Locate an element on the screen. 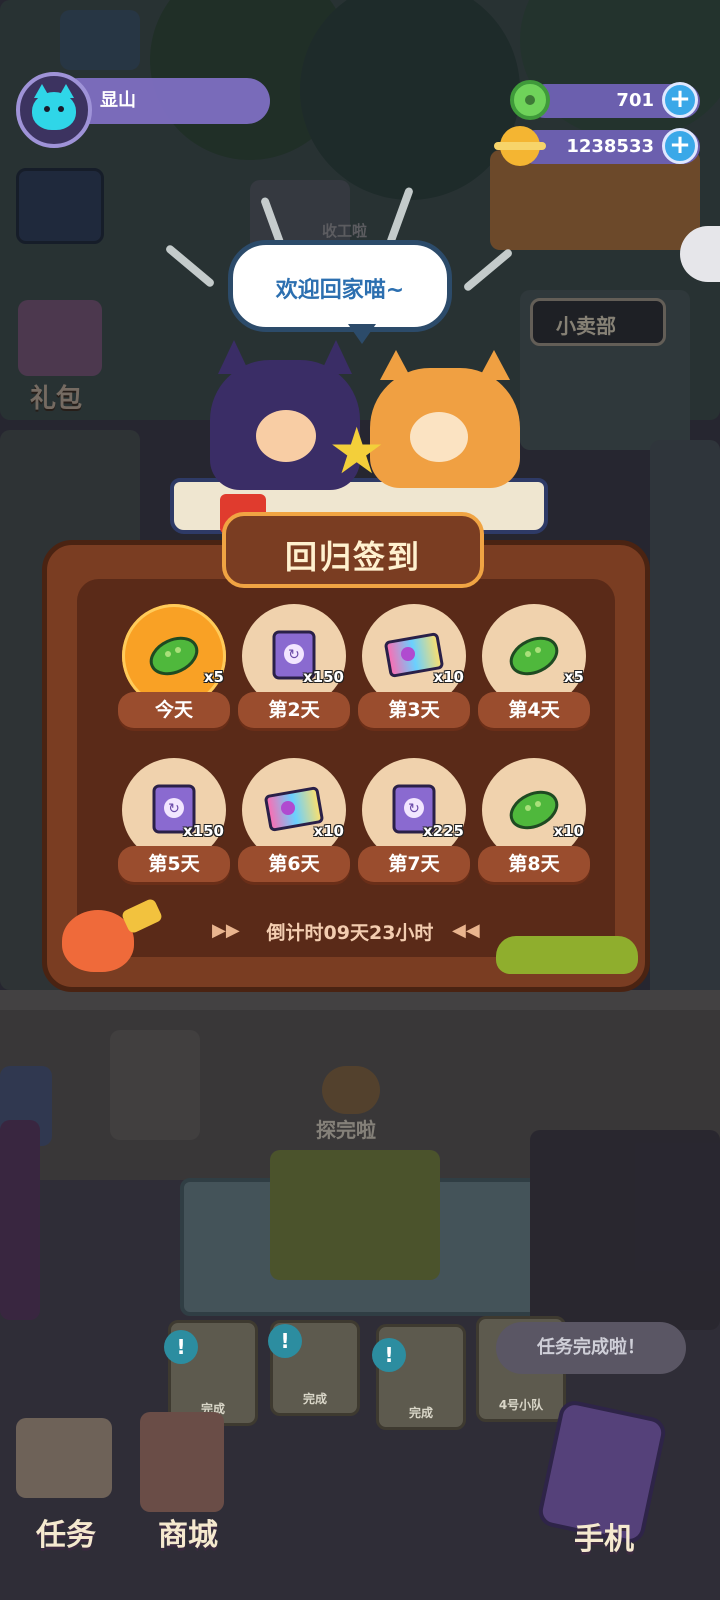 The image size is (720, 1600). reward-day-4: x5 第4天 is located at coordinates (534, 666).